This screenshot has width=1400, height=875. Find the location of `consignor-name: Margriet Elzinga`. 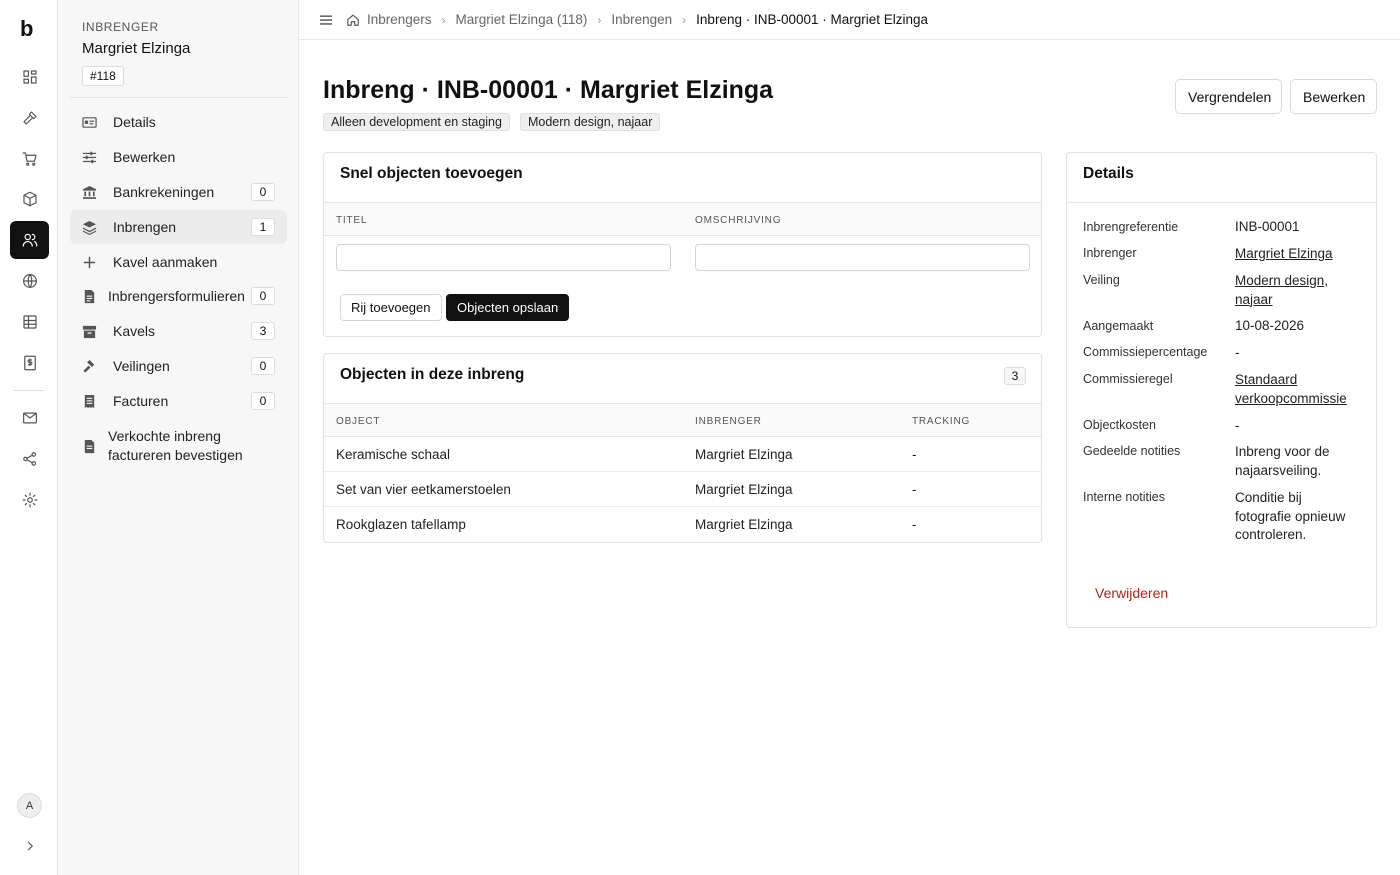

consignor-name: Margriet Elzinga is located at coordinates (136, 48).